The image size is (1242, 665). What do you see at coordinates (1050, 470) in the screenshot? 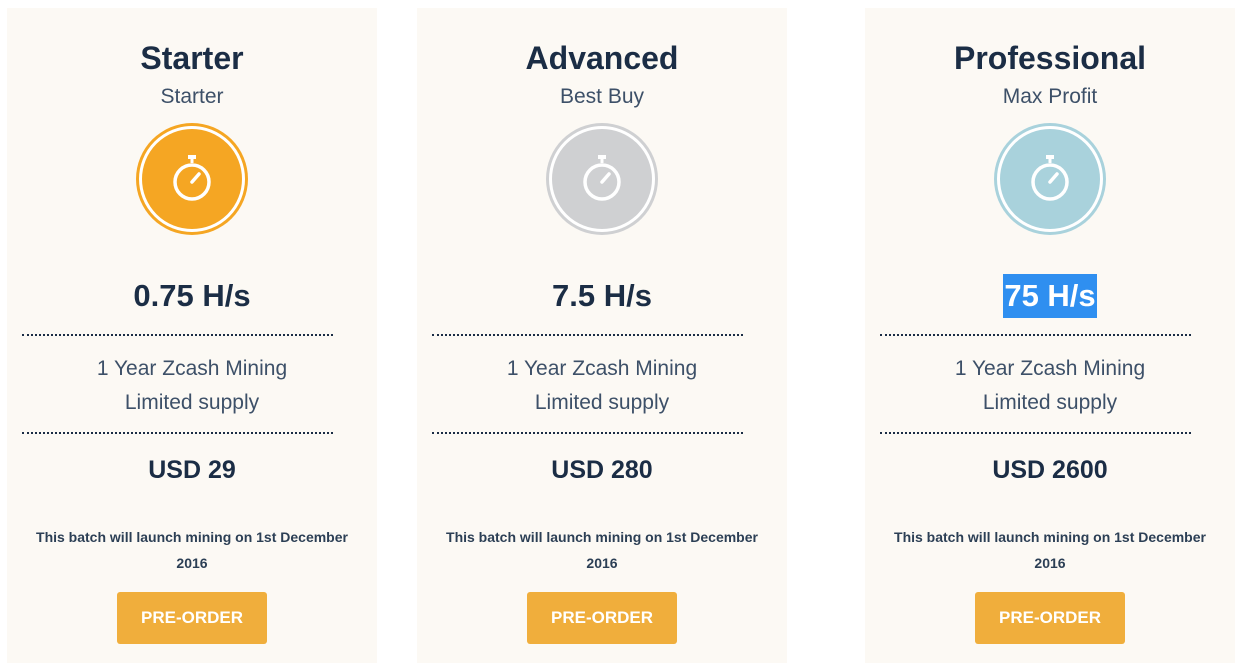
I see `plan-price: USD 2600` at bounding box center [1050, 470].